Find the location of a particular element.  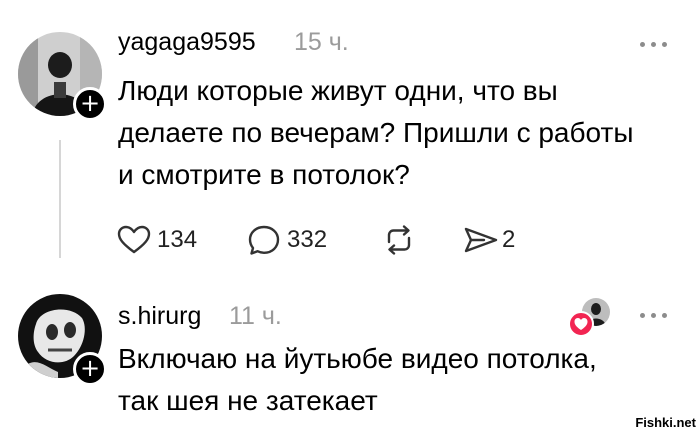

share-button: 2 is located at coordinates (488, 240).